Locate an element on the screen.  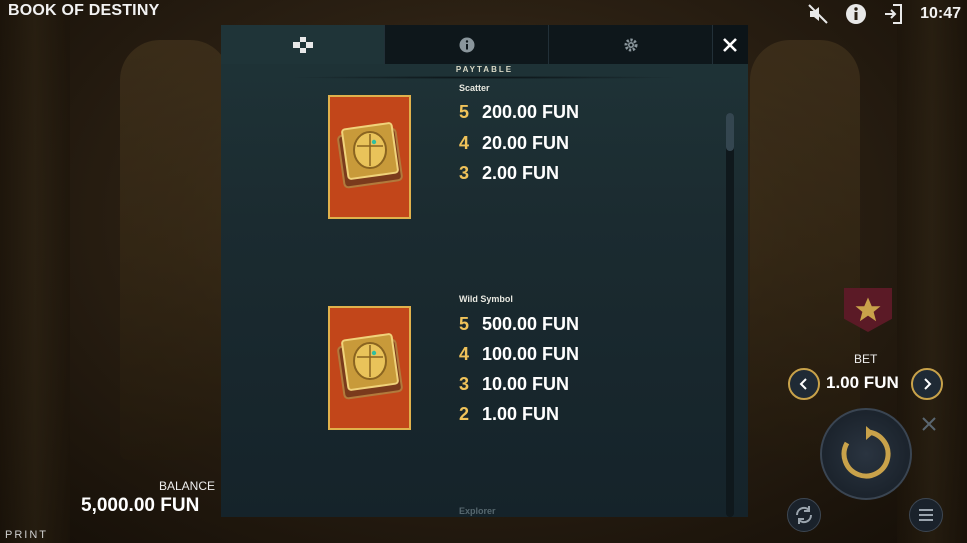
game-title: BOOK OF DESTINY is located at coordinates (84, 10).